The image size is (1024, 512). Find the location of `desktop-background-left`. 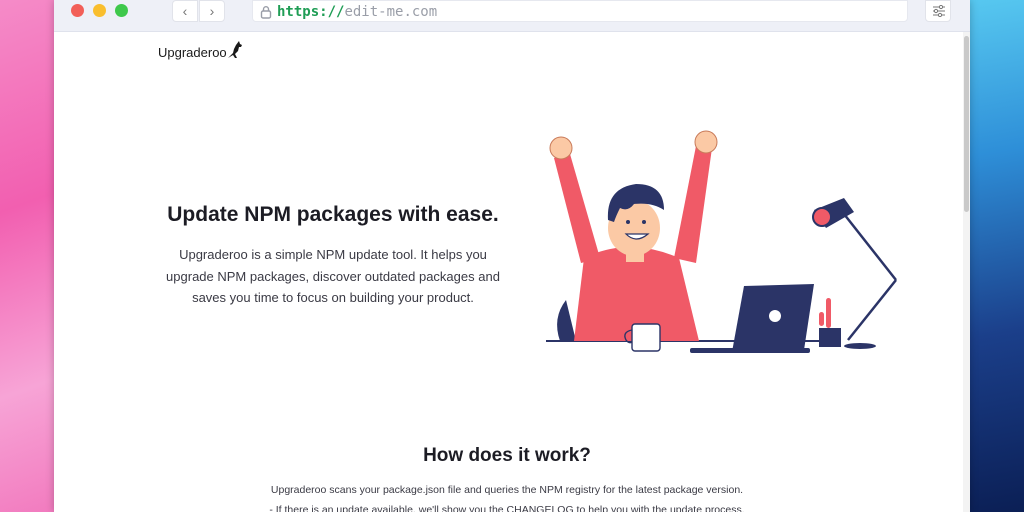

desktop-background-left is located at coordinates (27, 256).